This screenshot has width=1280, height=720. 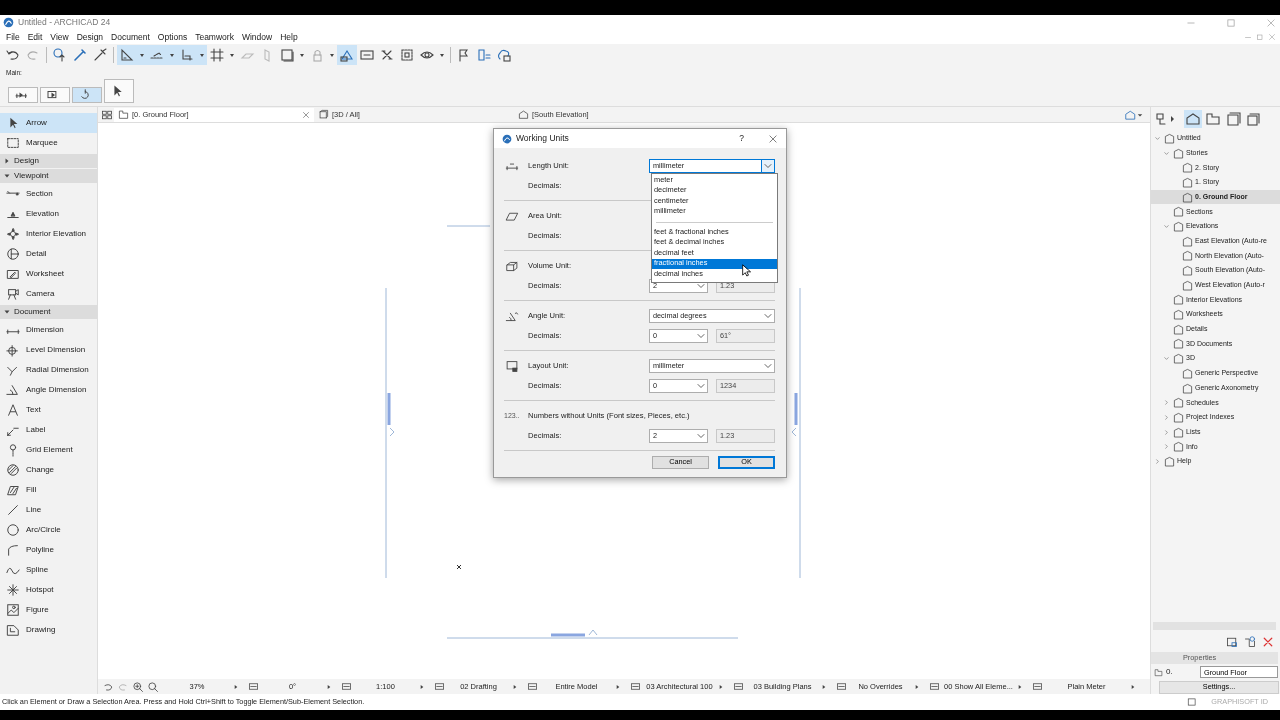 I want to click on tool-item: Arc/Circle, so click(x=48, y=530).